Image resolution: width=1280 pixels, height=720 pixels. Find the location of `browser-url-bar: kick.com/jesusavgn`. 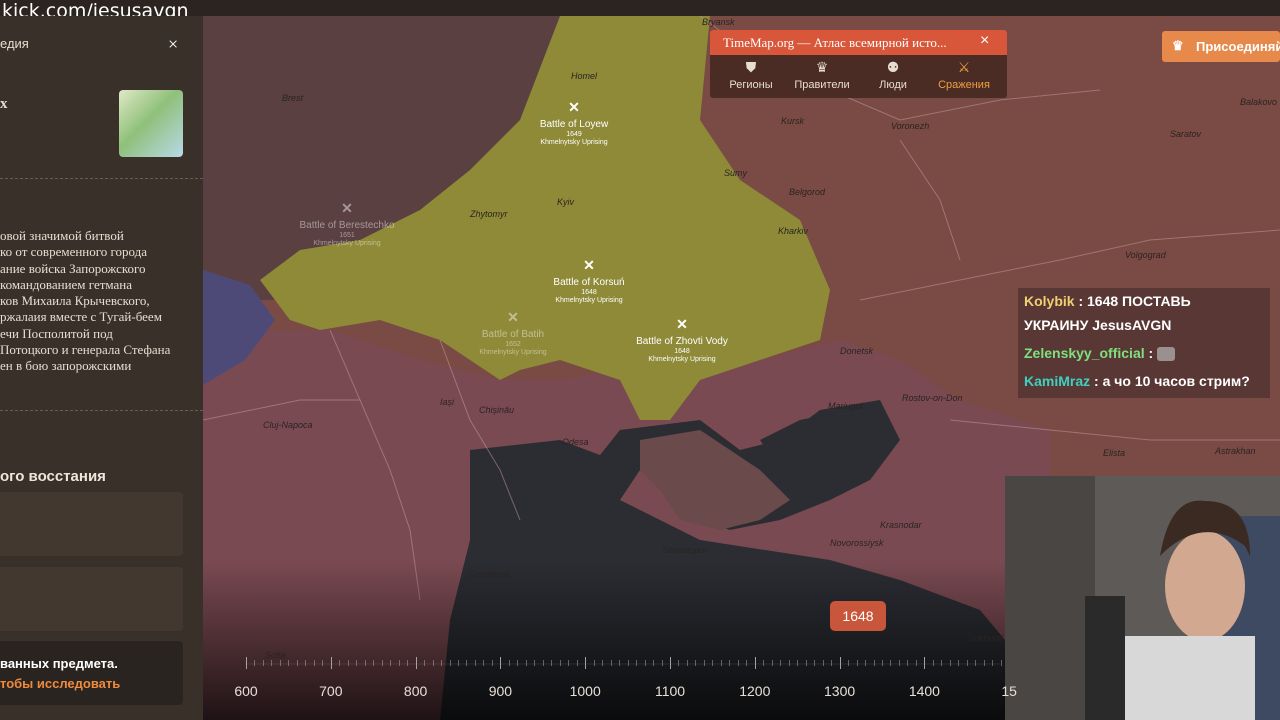

browser-url-bar: kick.com/jesusavgn is located at coordinates (640, 11).